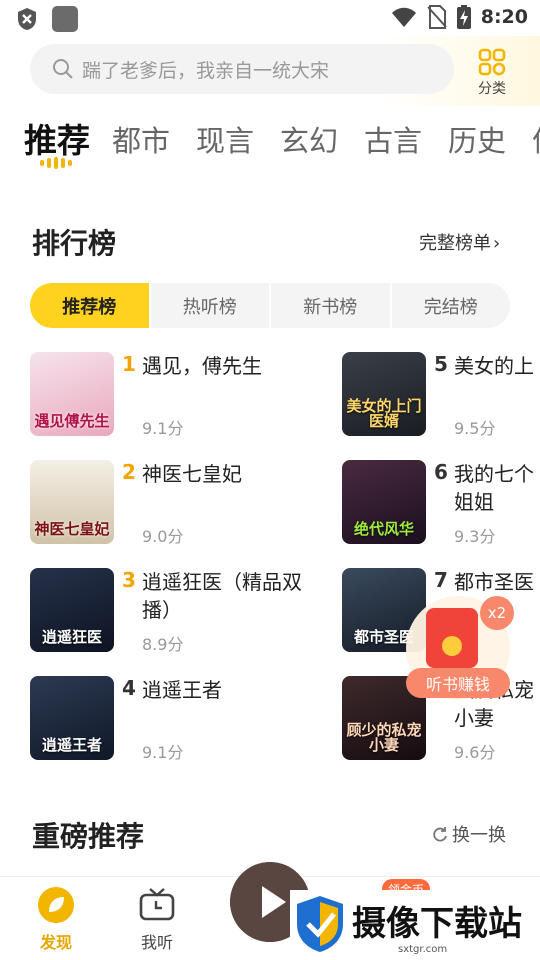 This screenshot has height=960, width=540. Describe the element at coordinates (222, 596) in the screenshot. I see `book-title: 逍遥狂医（精品双播）` at that location.